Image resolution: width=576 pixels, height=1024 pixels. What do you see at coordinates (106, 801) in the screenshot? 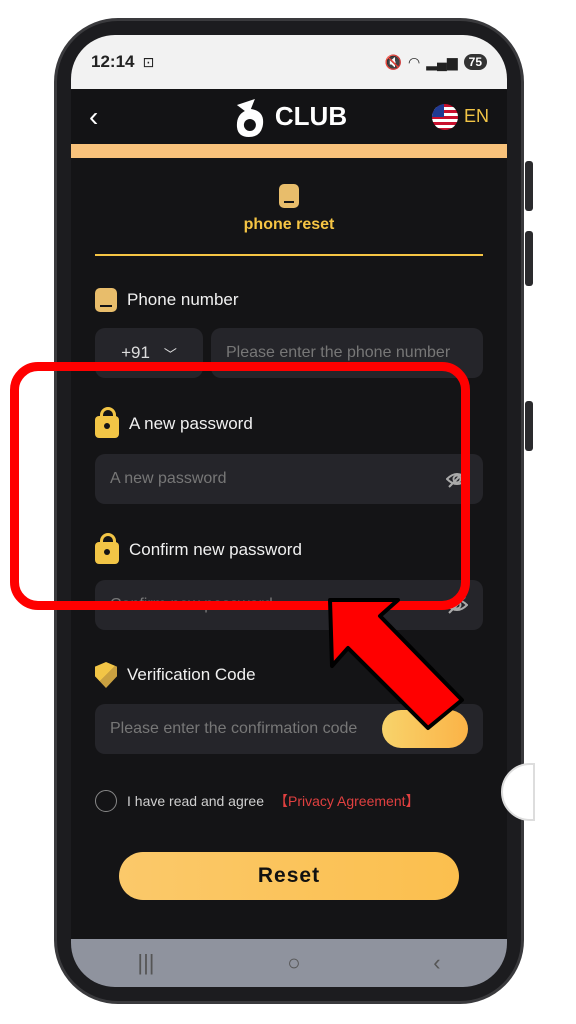
I see `agree-checkbox` at bounding box center [106, 801].